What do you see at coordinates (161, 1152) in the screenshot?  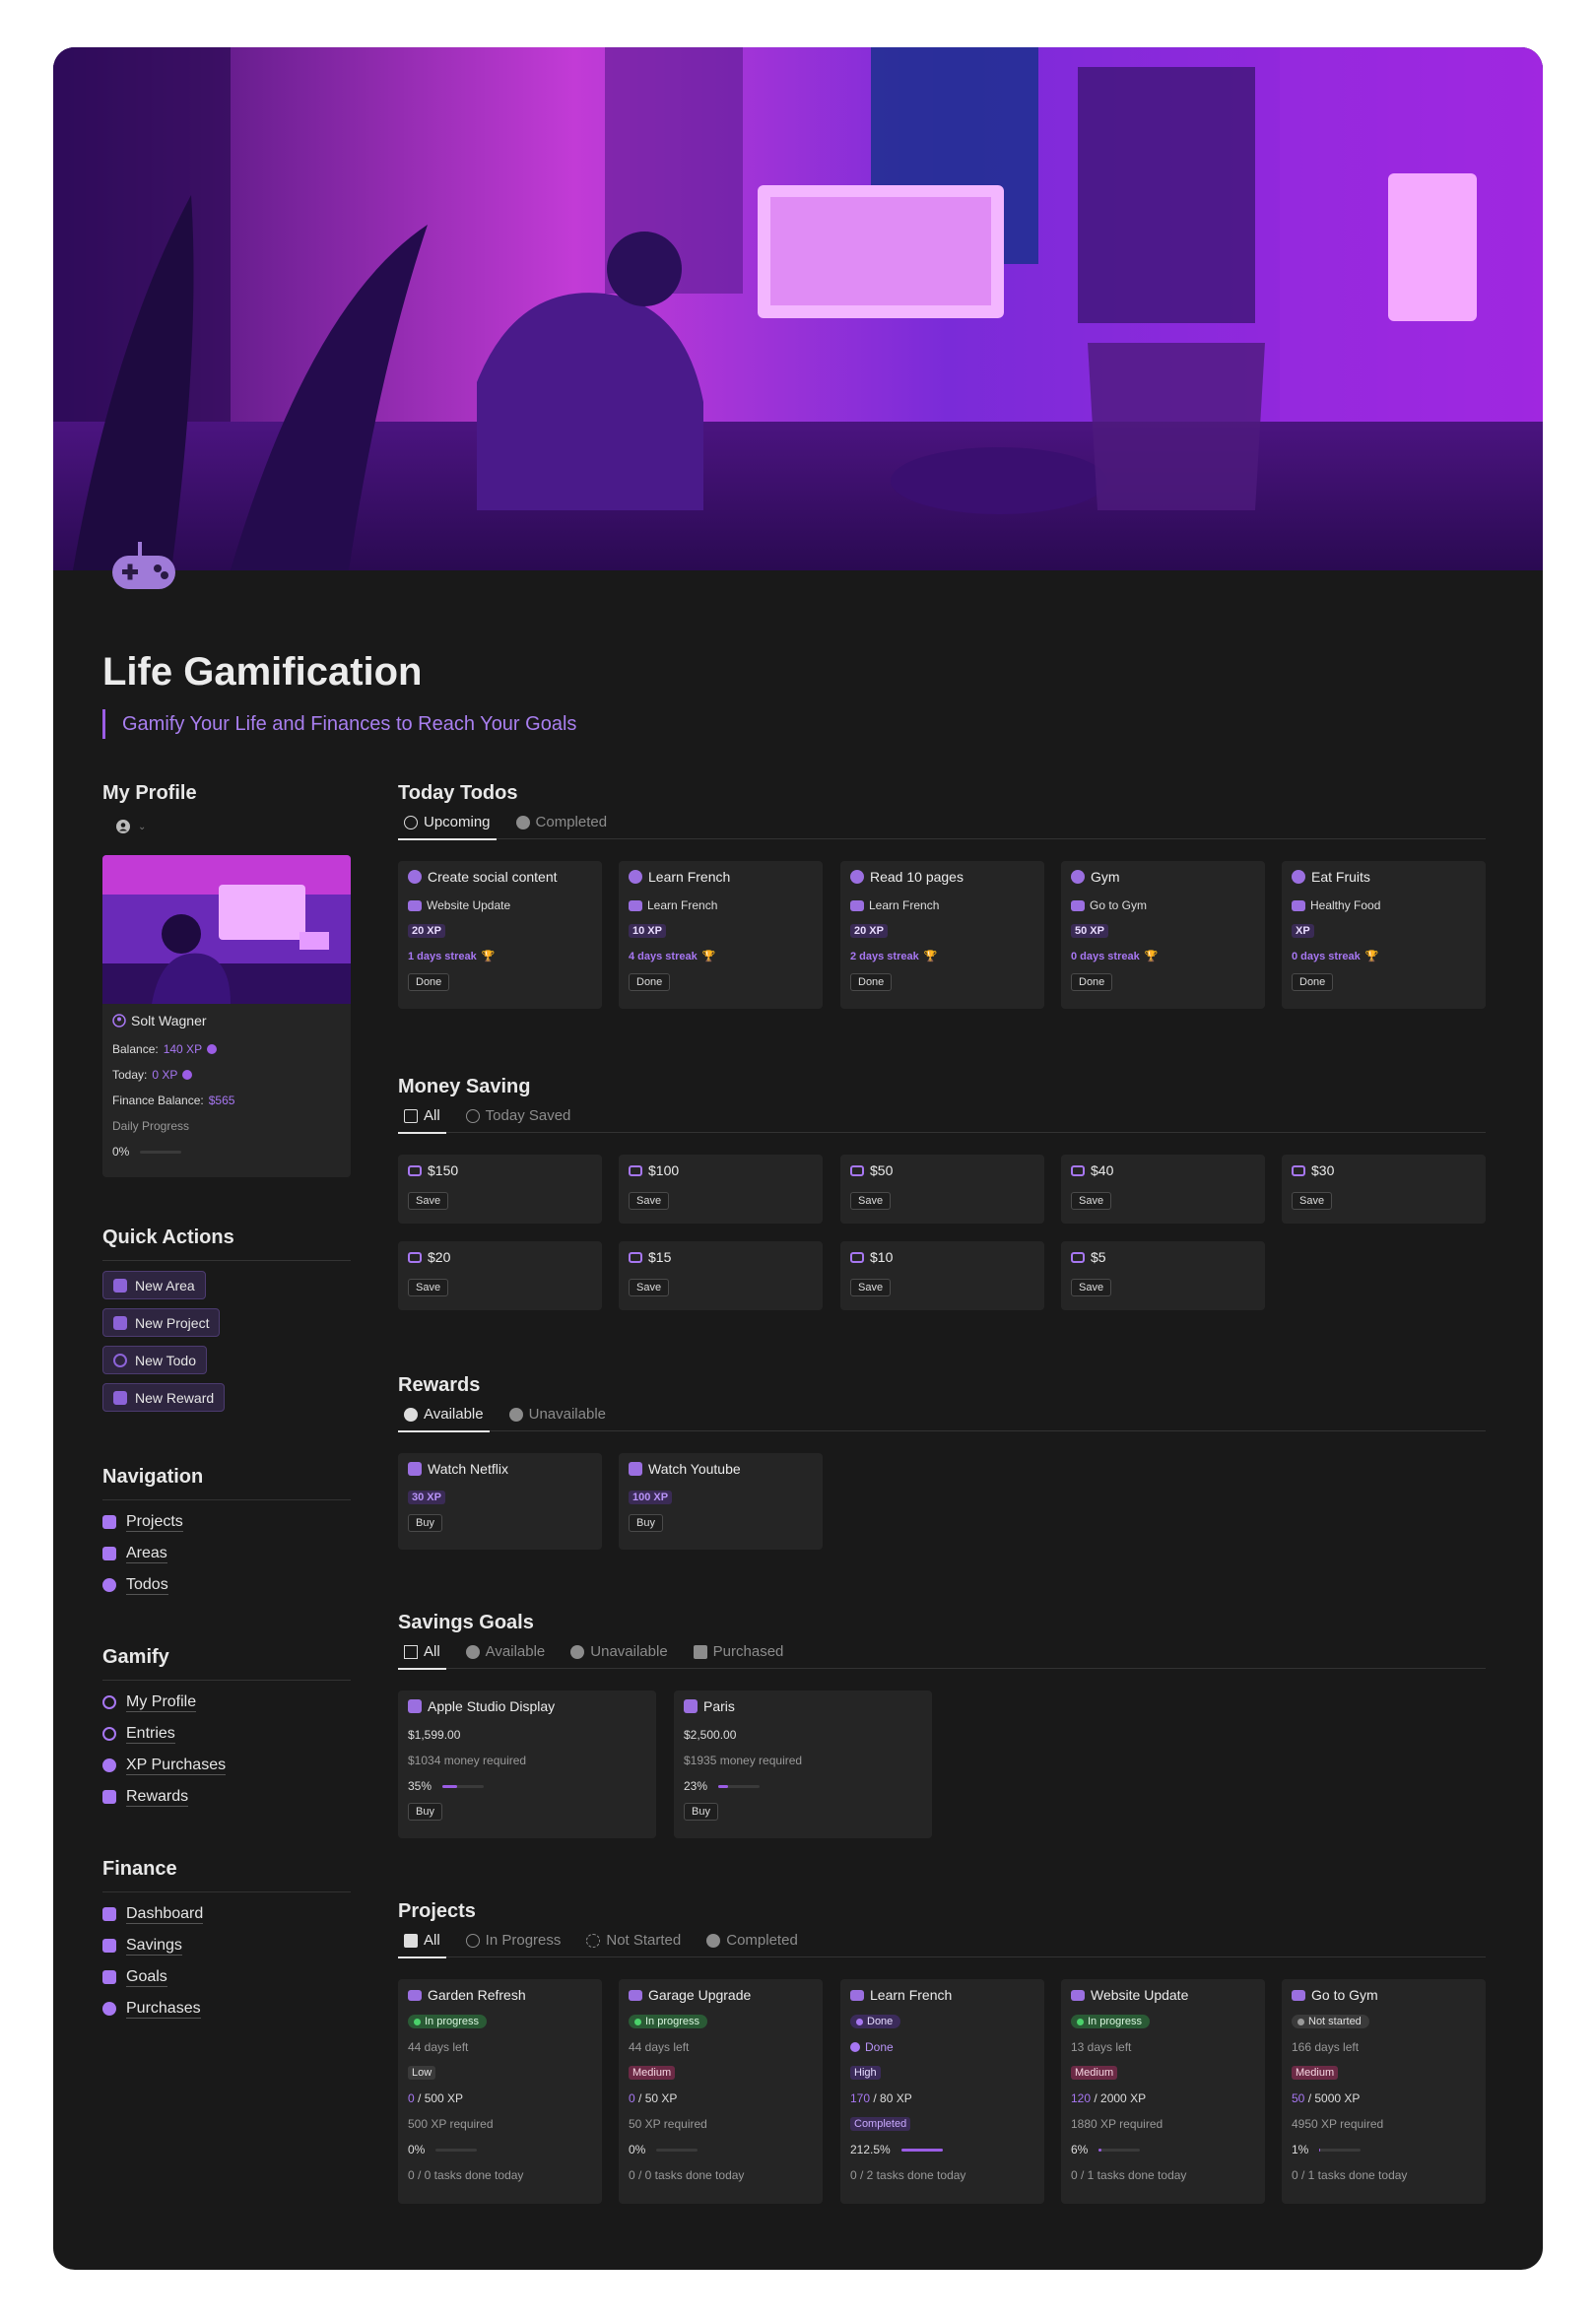 I see `daily-progress-bar` at bounding box center [161, 1152].